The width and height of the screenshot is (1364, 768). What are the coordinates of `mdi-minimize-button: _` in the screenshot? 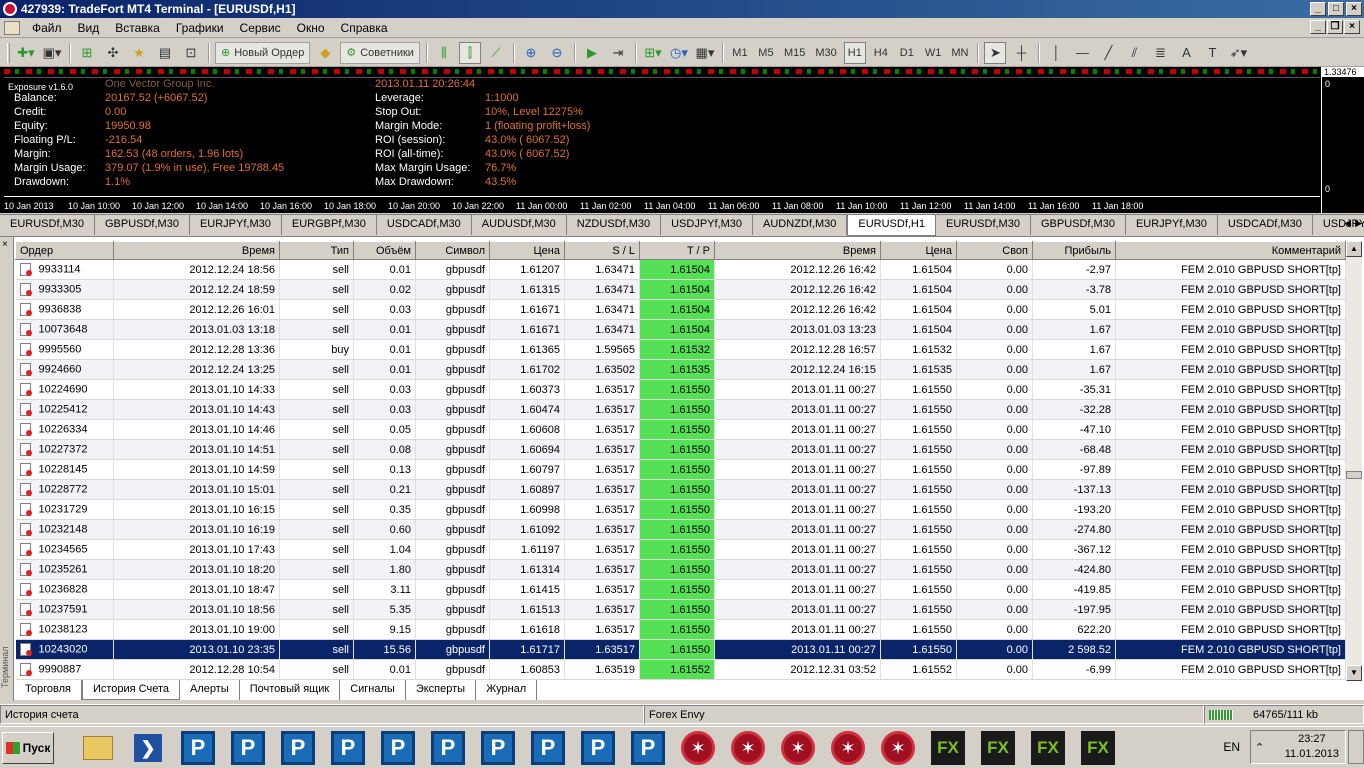 It's located at (1318, 27).